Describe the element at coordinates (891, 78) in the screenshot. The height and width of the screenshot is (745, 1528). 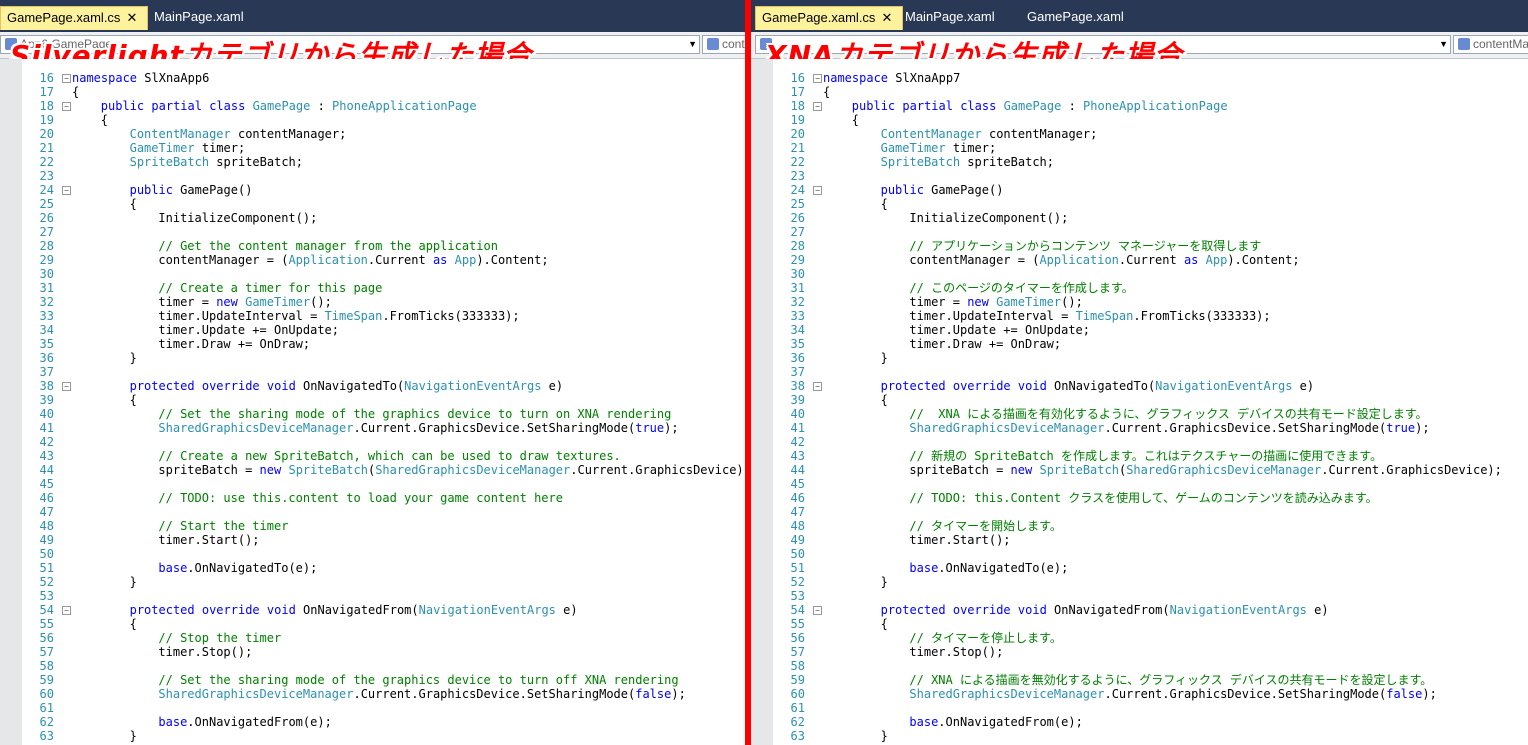
I see `code-text: namespace SlXnaApp7` at that location.